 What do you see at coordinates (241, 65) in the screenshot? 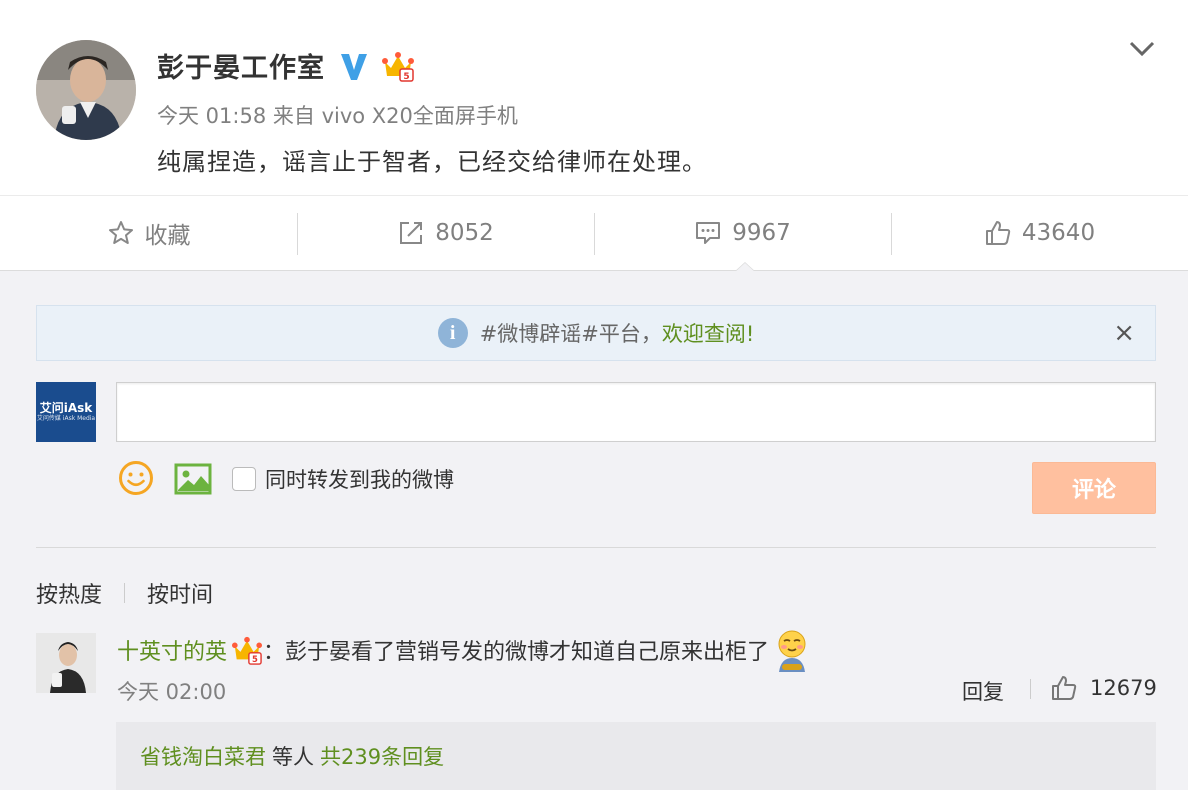
I see `author-name: 彭于晏工作室` at bounding box center [241, 65].